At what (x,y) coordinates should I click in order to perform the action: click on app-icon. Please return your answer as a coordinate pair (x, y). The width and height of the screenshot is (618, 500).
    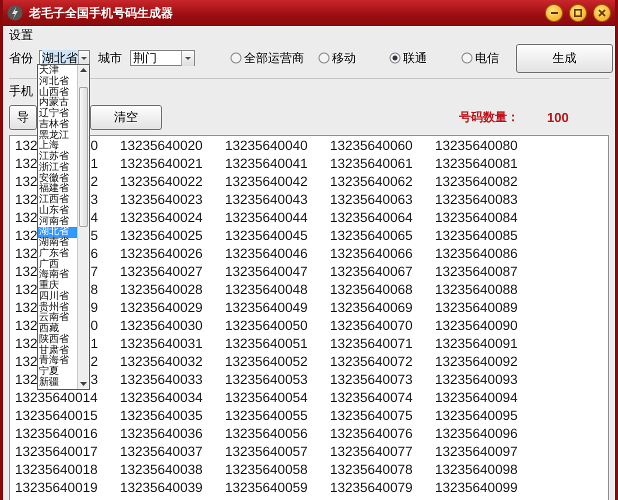
    Looking at the image, I should click on (15, 13).